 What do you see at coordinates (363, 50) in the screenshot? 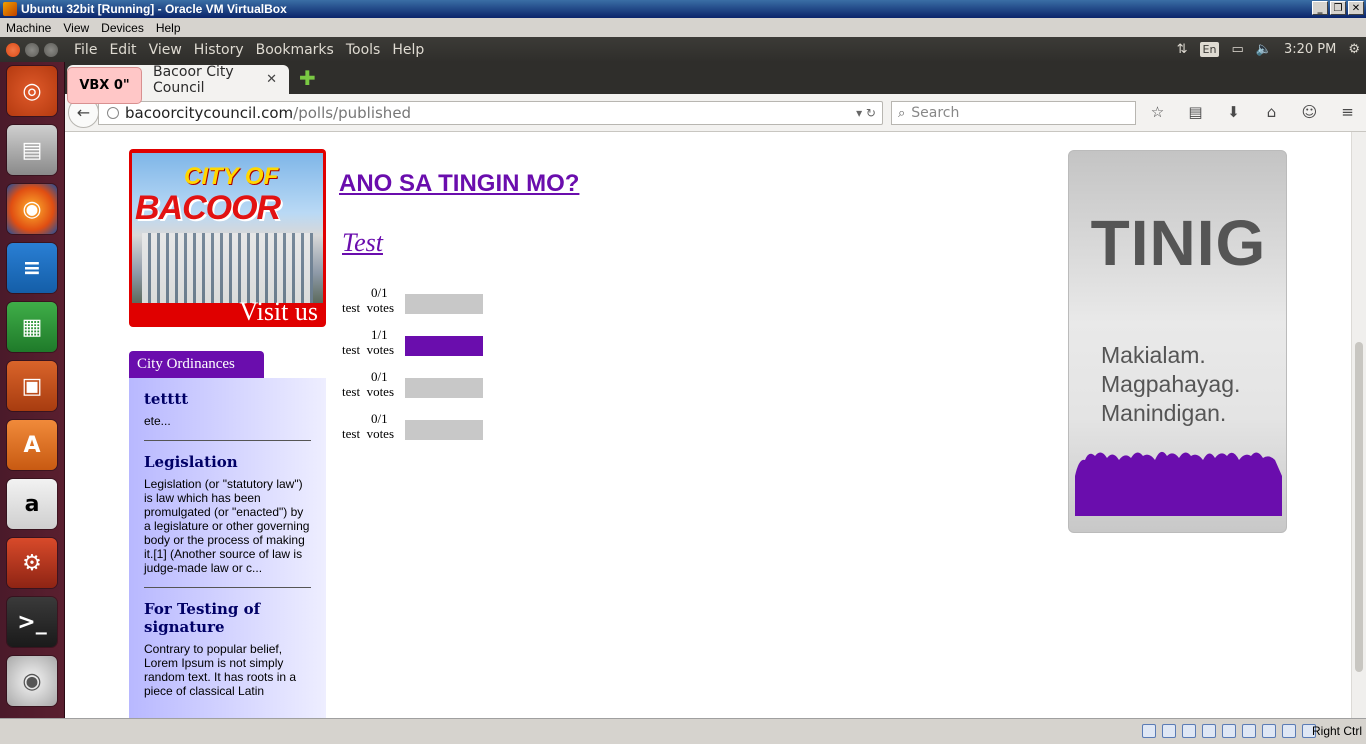
I see `menu-tools: Tools` at bounding box center [363, 50].